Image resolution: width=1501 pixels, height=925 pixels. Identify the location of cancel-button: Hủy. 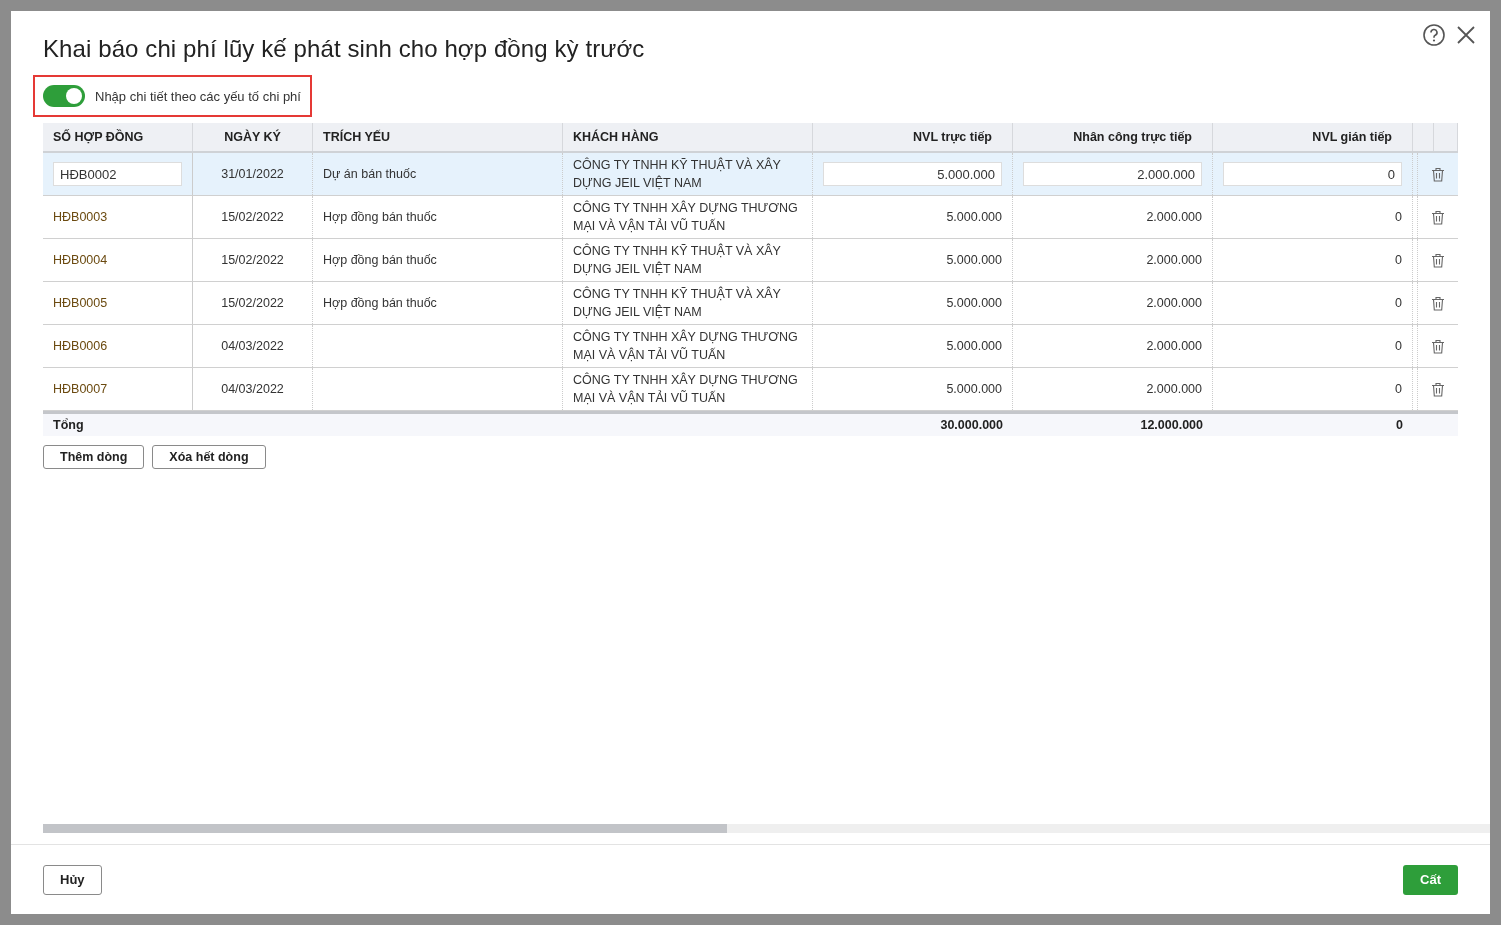
(72, 879).